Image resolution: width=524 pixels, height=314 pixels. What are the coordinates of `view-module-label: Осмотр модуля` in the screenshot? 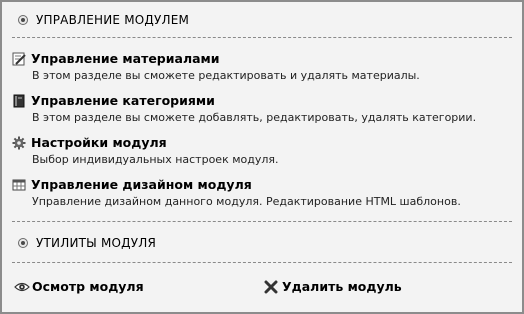 It's located at (88, 286).